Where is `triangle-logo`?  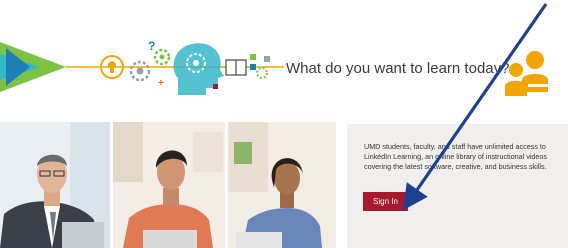
triangle-logo is located at coordinates (33, 67).